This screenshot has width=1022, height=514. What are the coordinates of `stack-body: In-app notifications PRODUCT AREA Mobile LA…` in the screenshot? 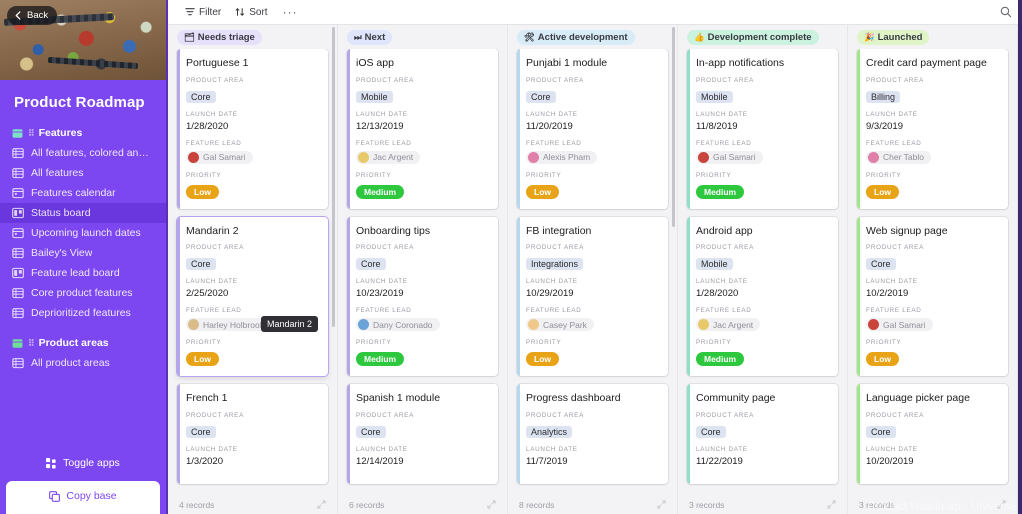 It's located at (762, 272).